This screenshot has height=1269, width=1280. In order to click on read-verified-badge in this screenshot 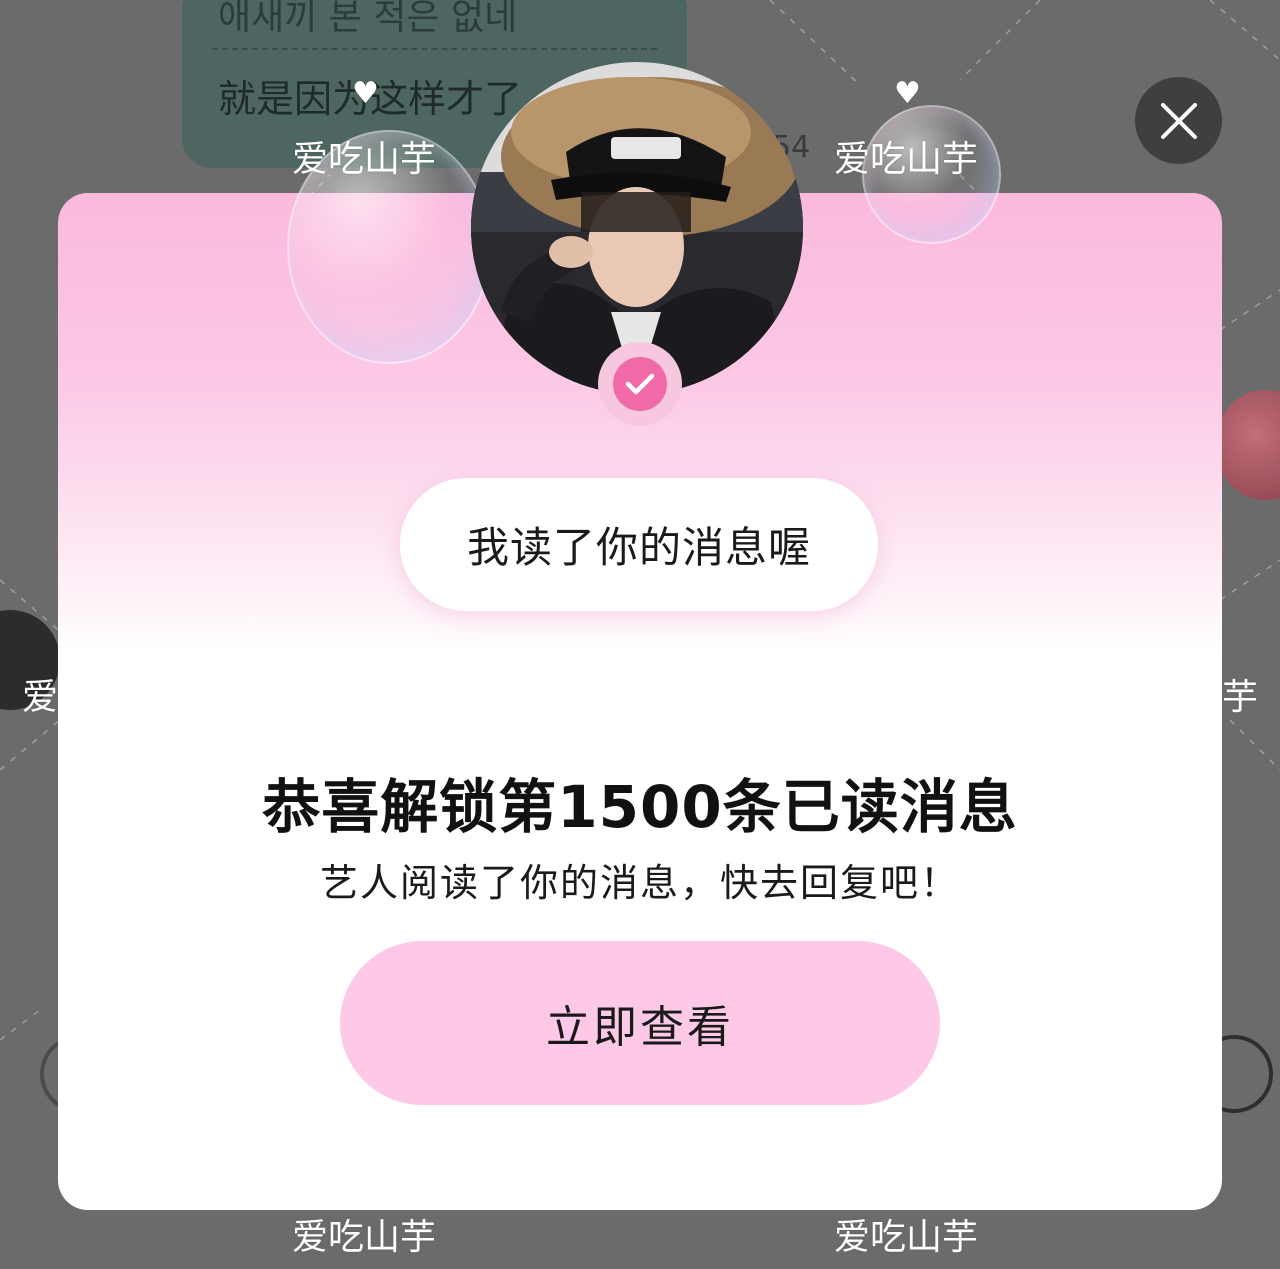, I will do `click(640, 384)`.